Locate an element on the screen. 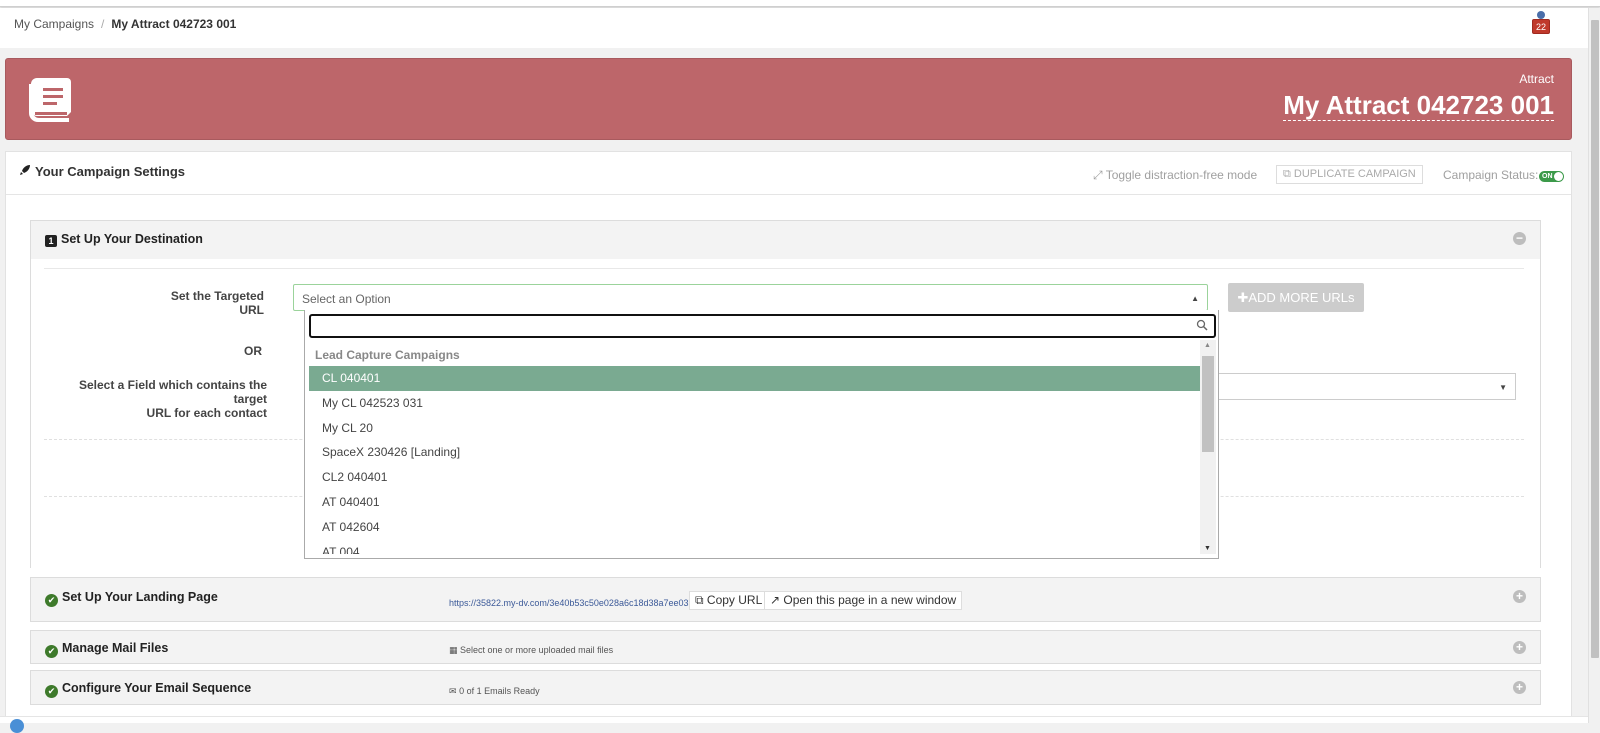 The height and width of the screenshot is (733, 1600). field-select-label-line2: URL for each contact is located at coordinates (206, 413).